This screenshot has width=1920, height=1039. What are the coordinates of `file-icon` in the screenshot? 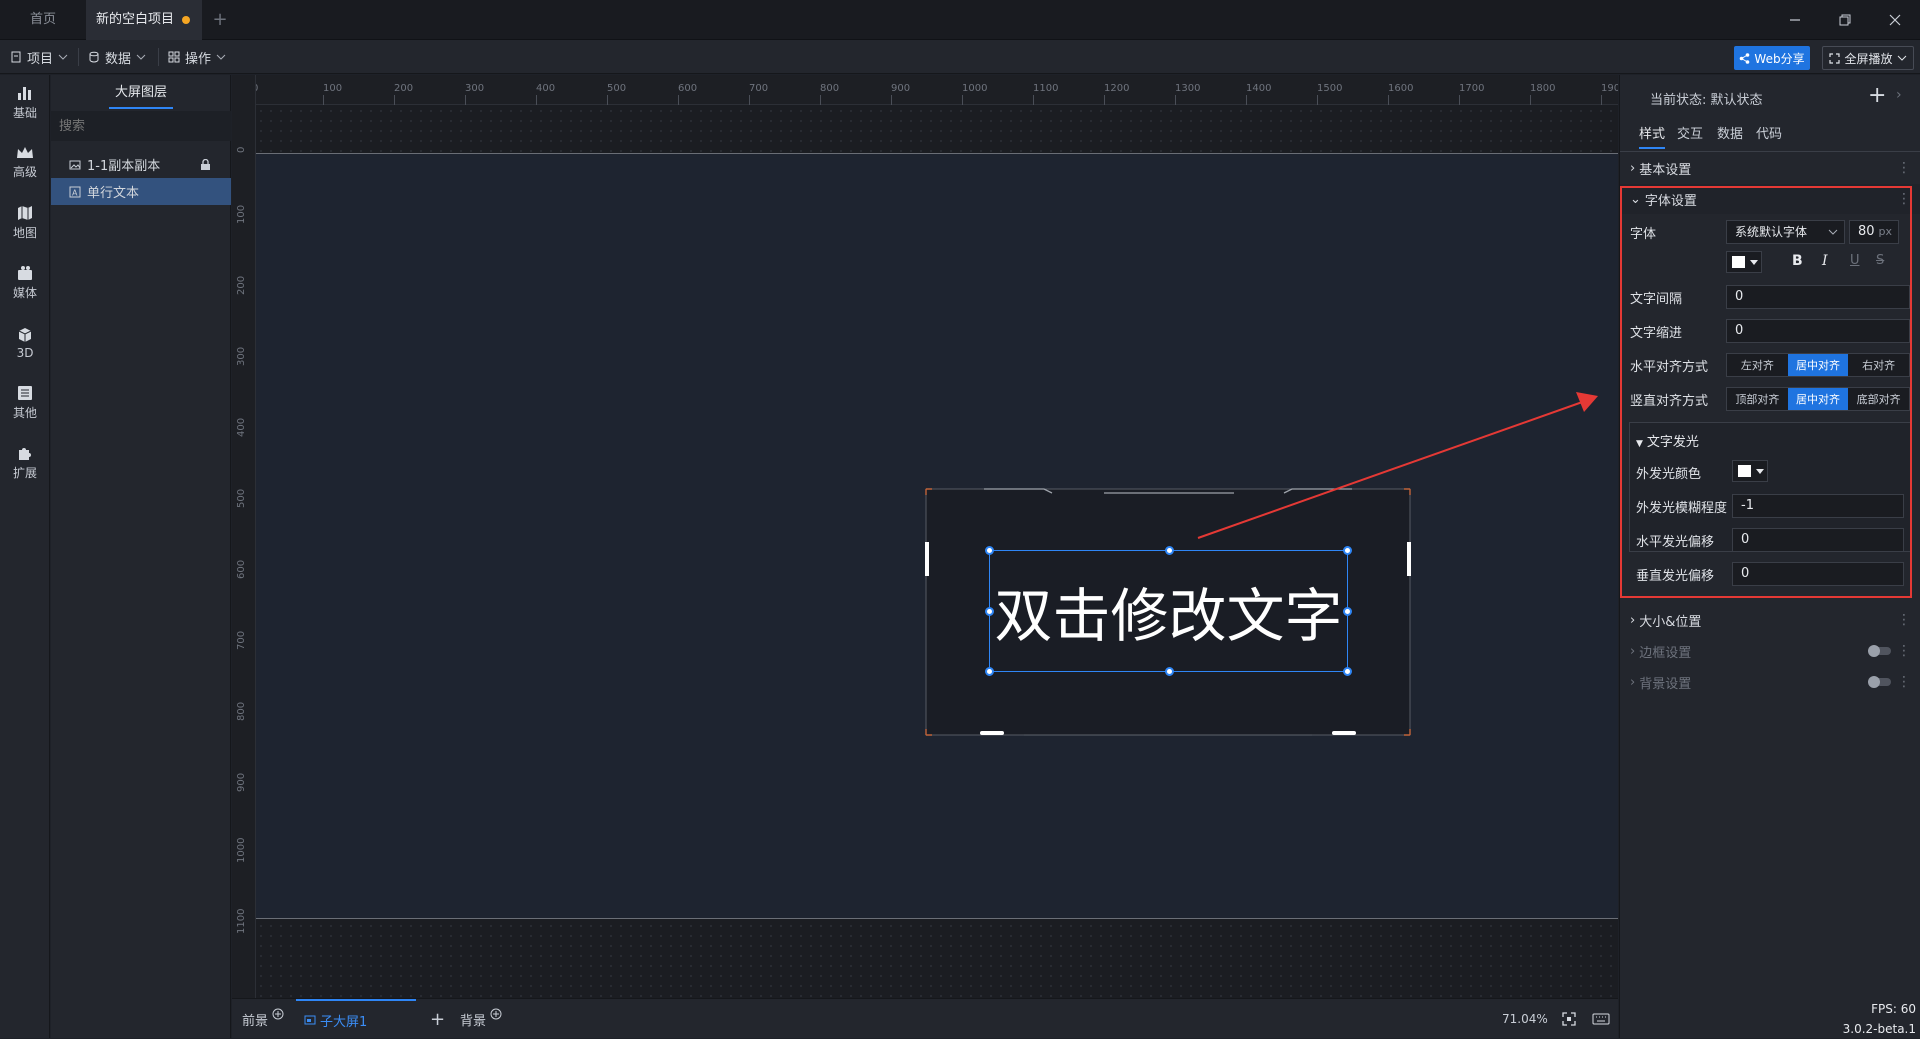 It's located at (16, 57).